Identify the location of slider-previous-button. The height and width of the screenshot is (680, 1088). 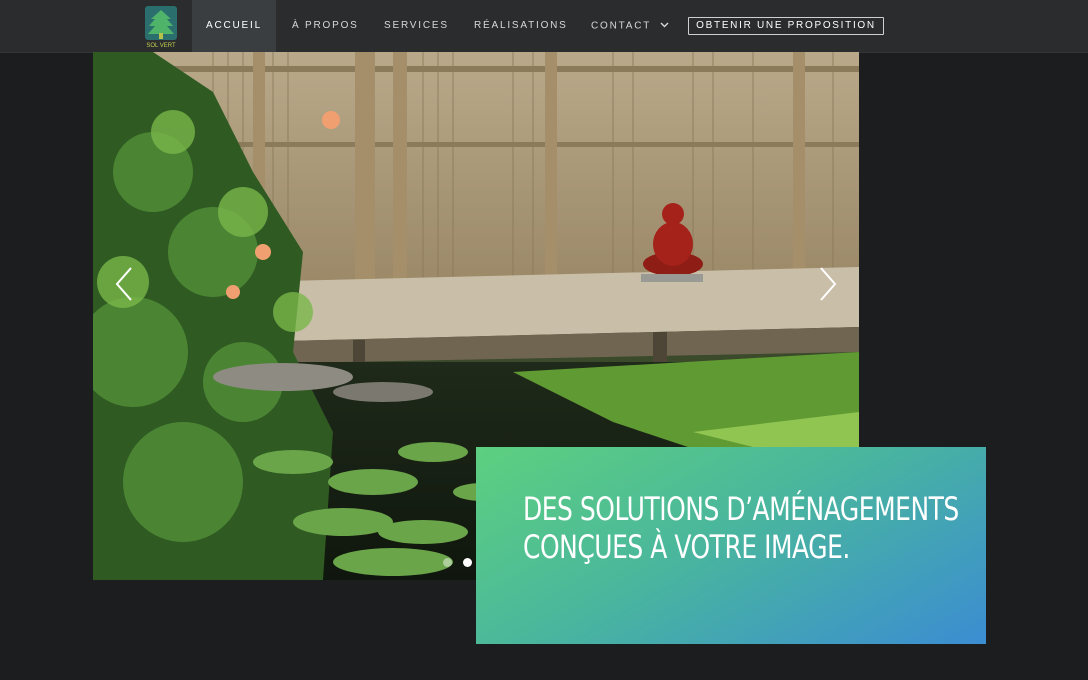
(126, 284).